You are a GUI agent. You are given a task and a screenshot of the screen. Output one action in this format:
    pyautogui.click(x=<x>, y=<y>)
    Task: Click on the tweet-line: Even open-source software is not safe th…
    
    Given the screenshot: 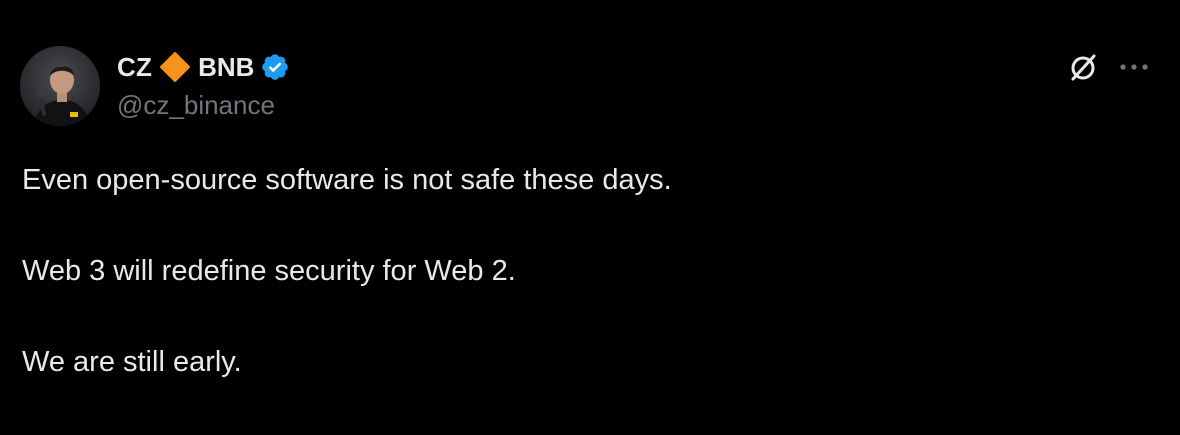 What is the action you would take?
    pyautogui.click(x=347, y=180)
    